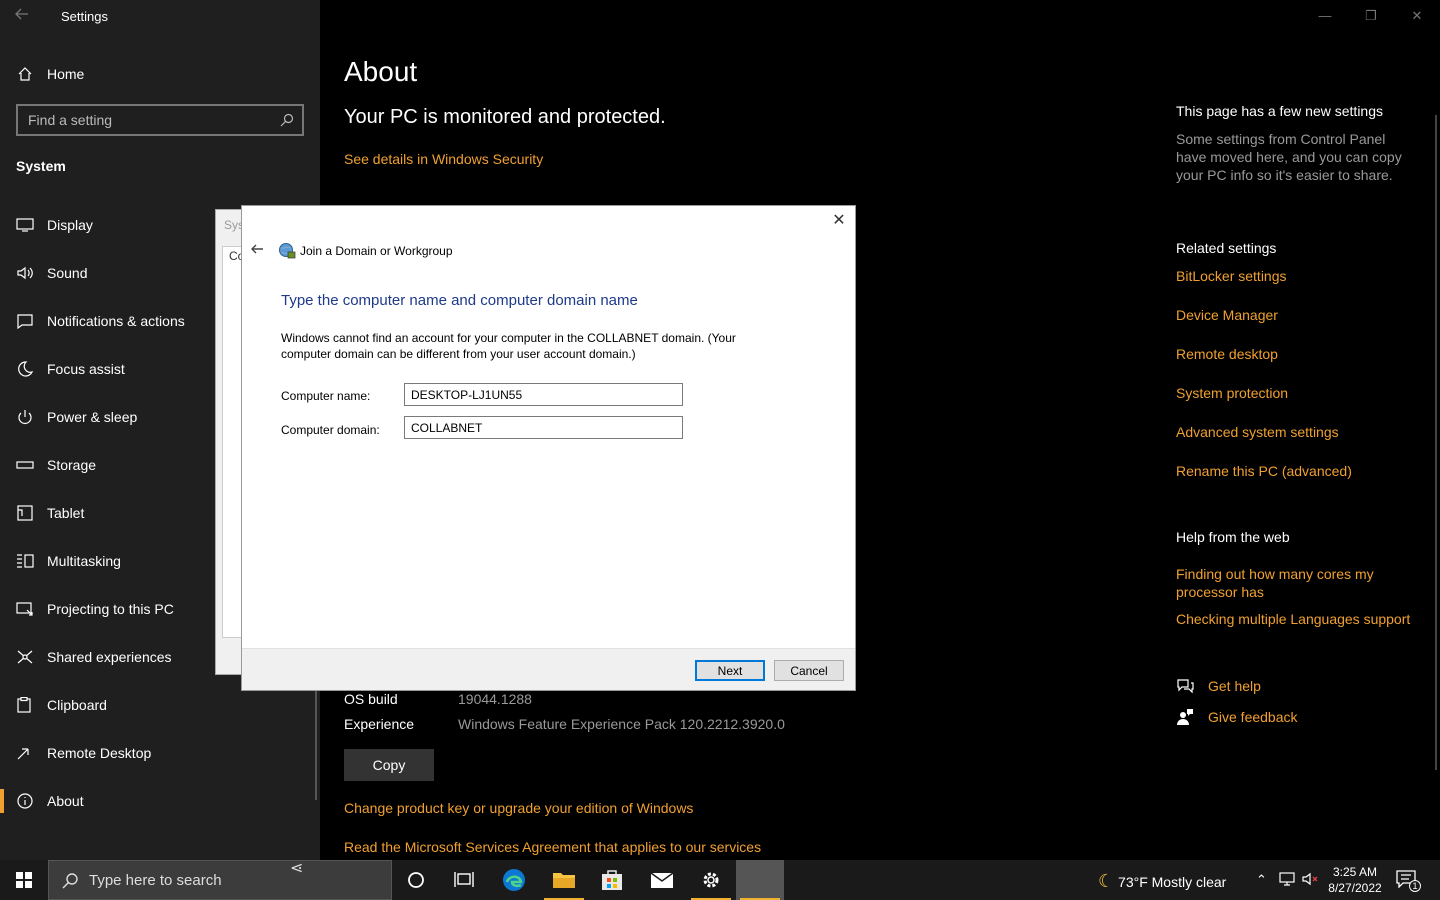 The height and width of the screenshot is (900, 1440). I want to click on maximize-button: ❐, so click(1371, 16).